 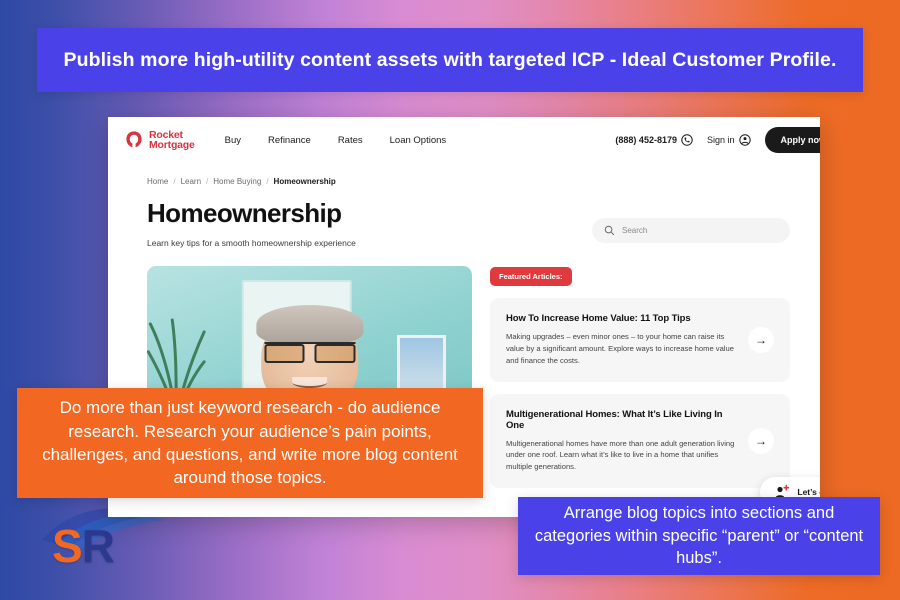 I want to click on sign-in-label: Sign in, so click(x=720, y=140).